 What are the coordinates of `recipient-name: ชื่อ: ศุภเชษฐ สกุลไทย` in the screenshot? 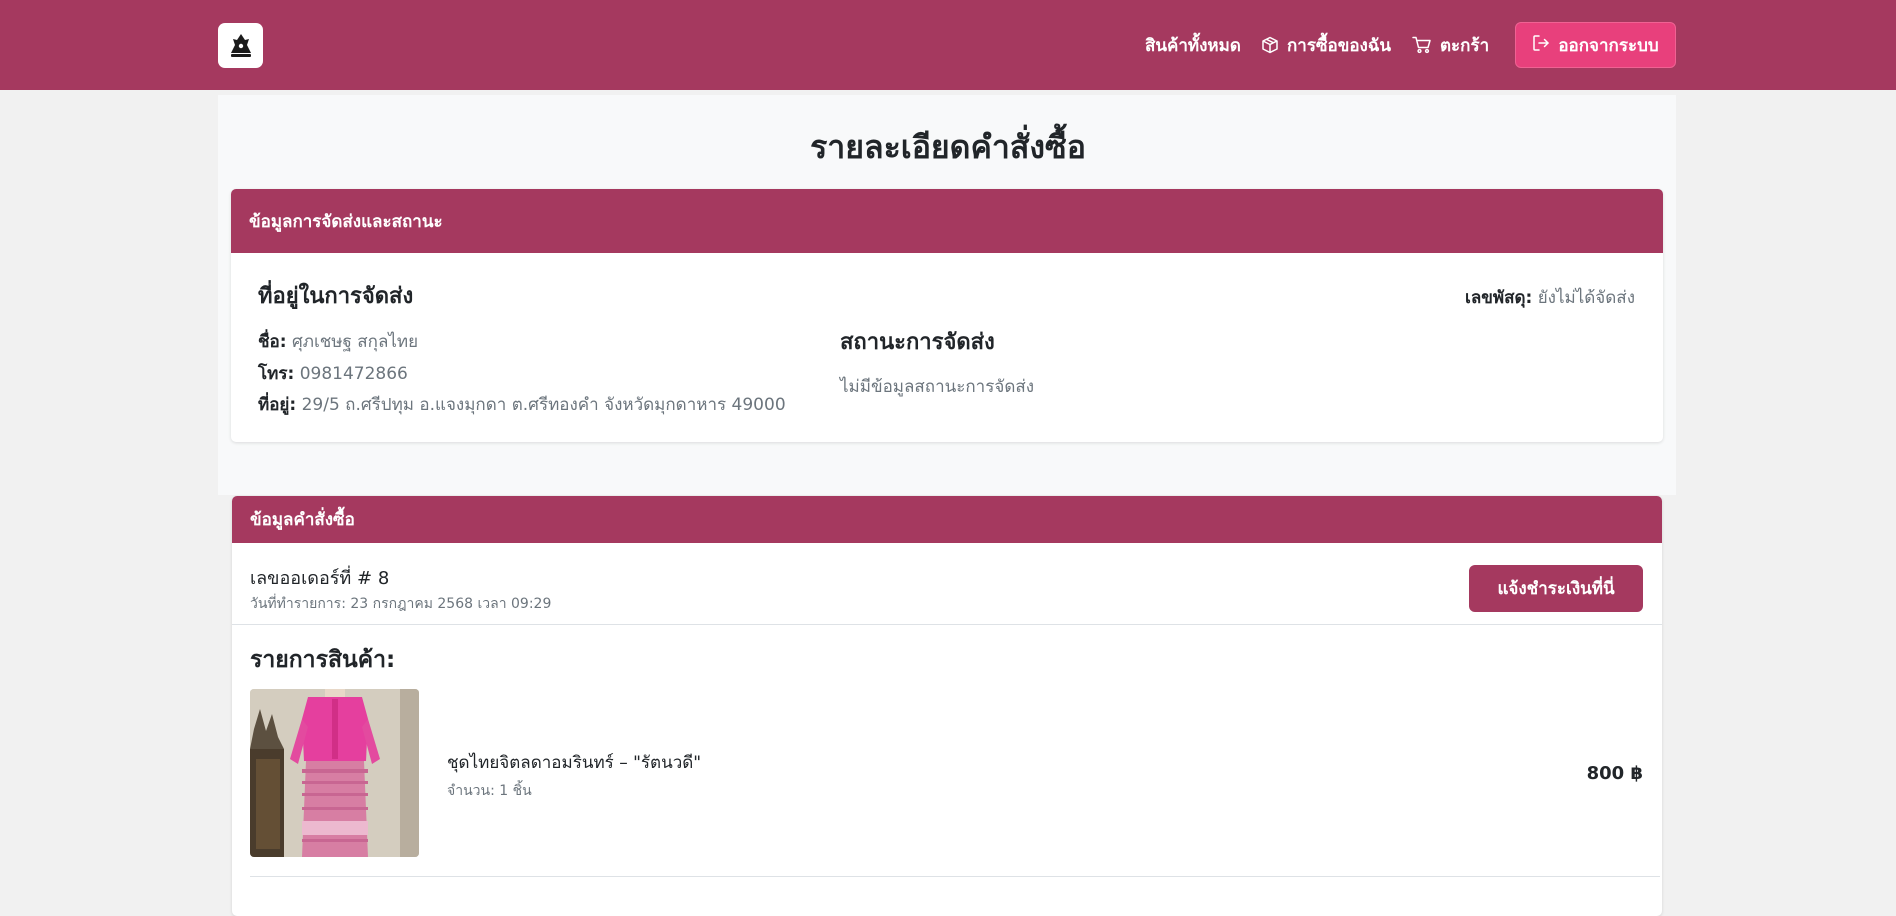 It's located at (338, 341).